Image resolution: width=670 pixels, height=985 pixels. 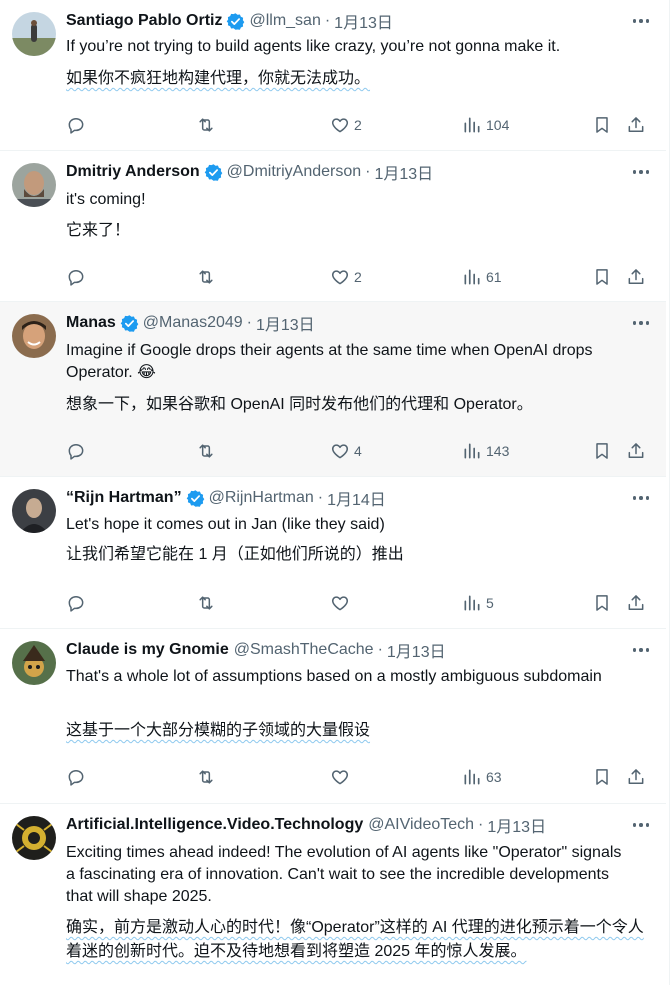 What do you see at coordinates (421, 825) in the screenshot?
I see `author-handle: @AIVideoTech` at bounding box center [421, 825].